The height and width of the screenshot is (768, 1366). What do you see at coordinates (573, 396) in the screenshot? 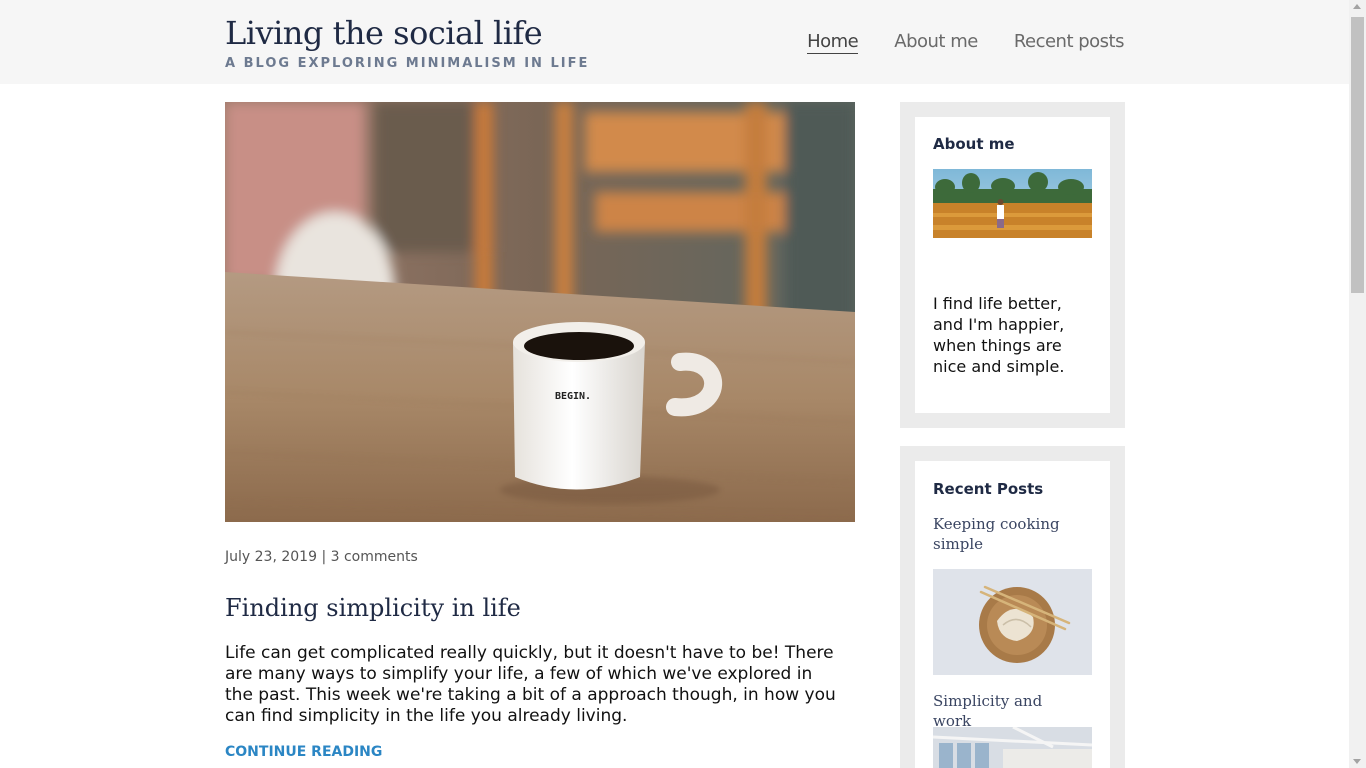
I see `mug-label: BEGIN.` at bounding box center [573, 396].